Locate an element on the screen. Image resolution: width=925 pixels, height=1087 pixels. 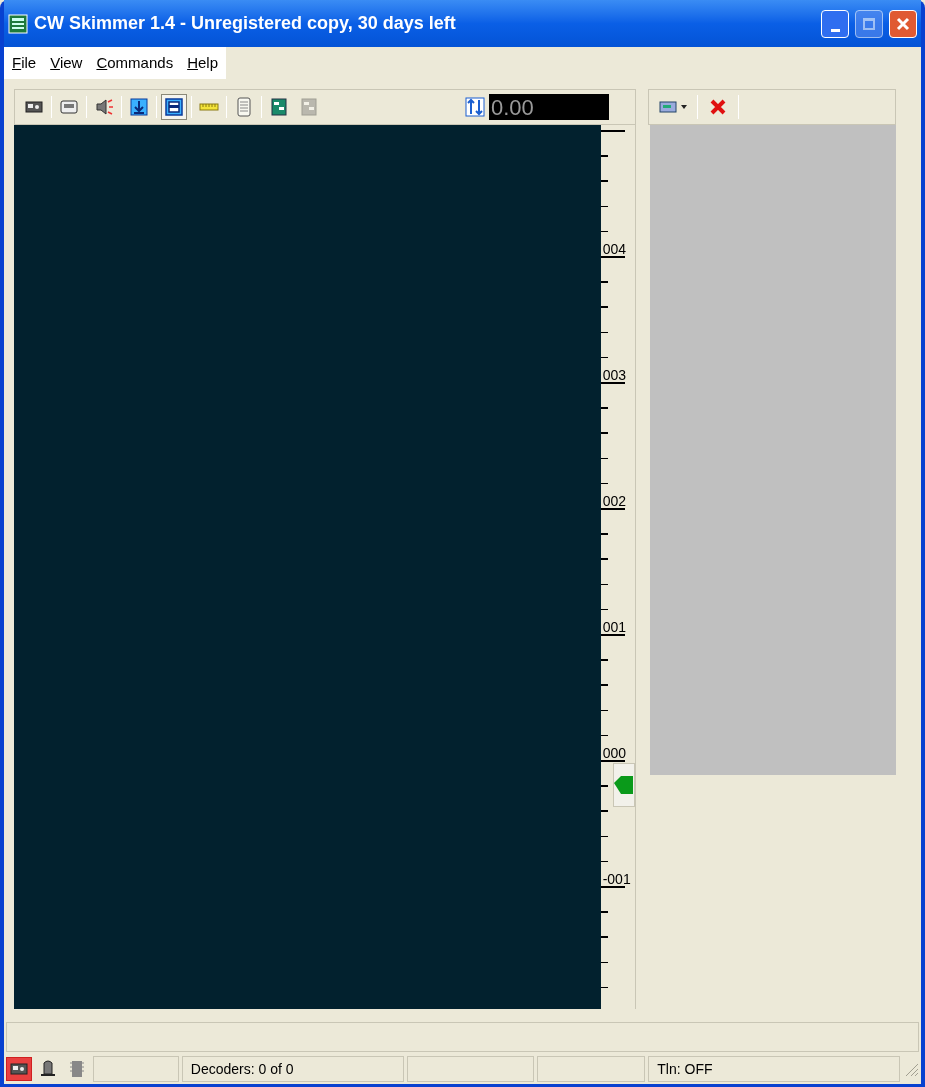
card-icon is located at coordinates (668, 107).